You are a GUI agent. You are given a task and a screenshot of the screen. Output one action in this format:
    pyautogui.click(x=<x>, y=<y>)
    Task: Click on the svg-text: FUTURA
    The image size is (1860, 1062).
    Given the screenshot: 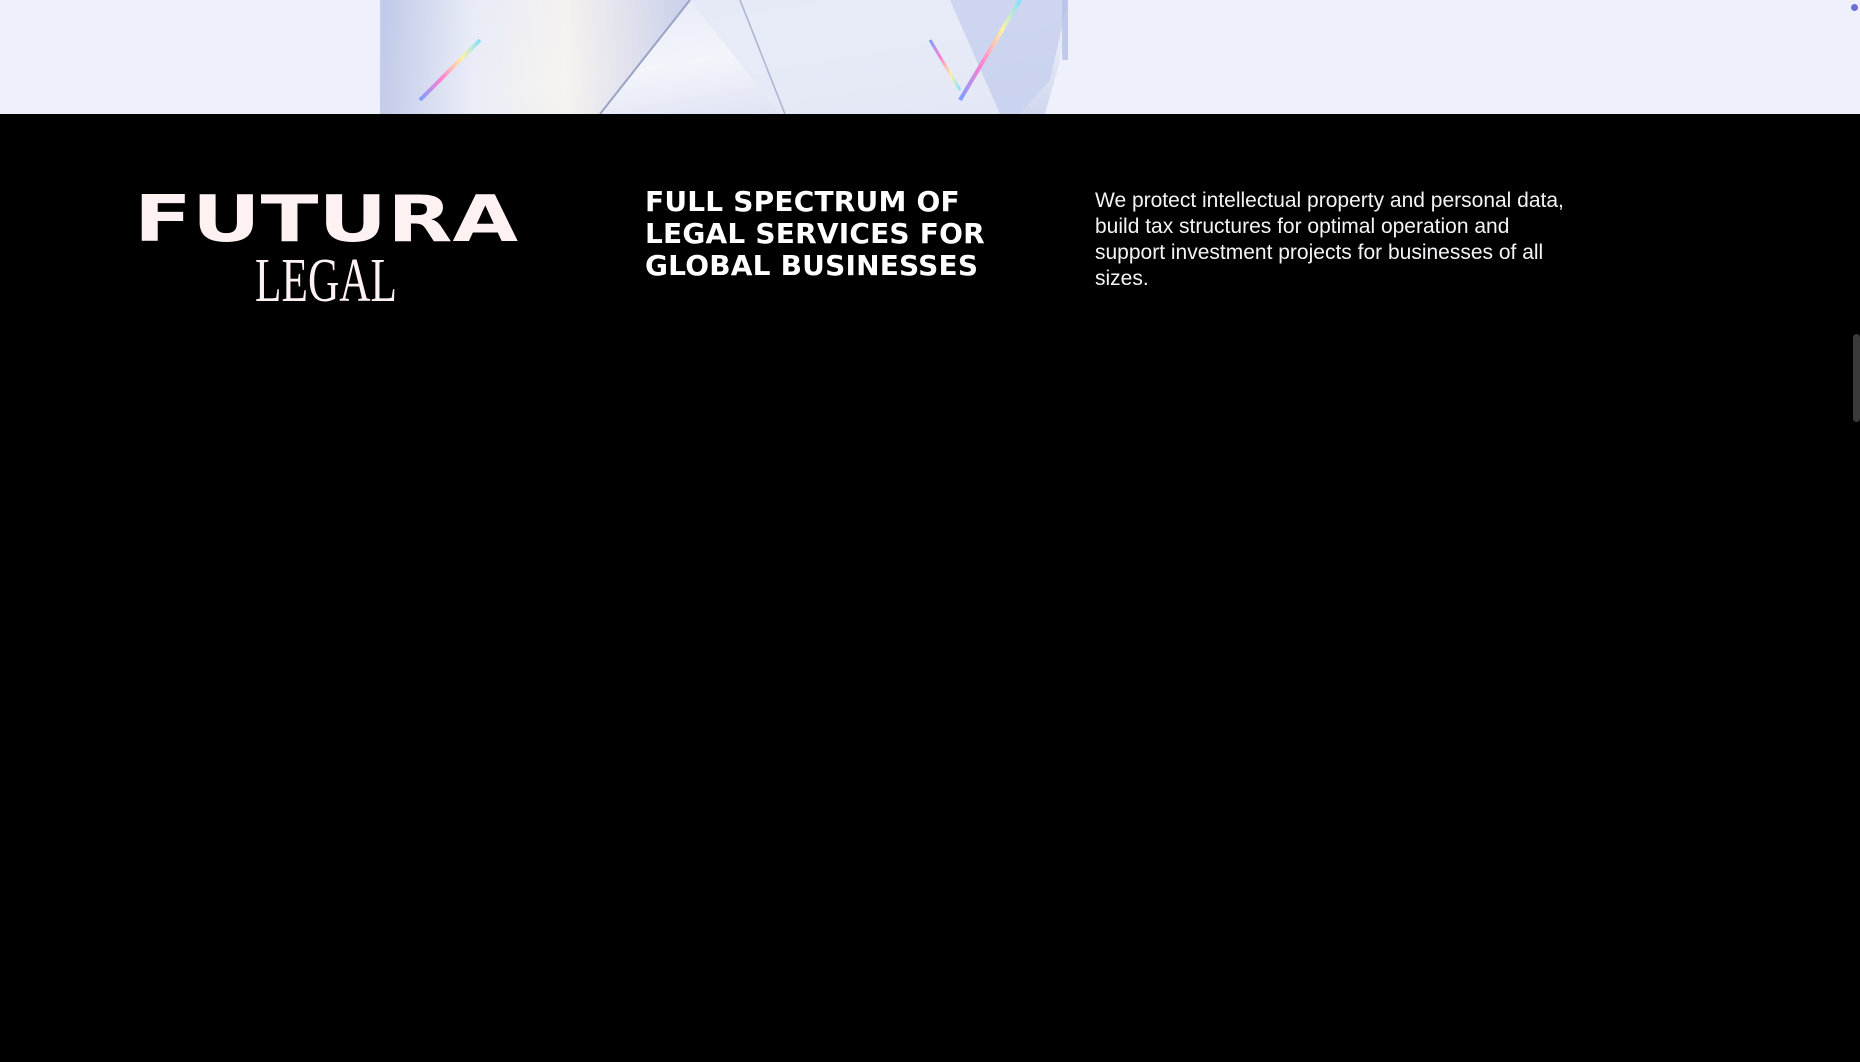 What is the action you would take?
    pyautogui.click(x=326, y=218)
    